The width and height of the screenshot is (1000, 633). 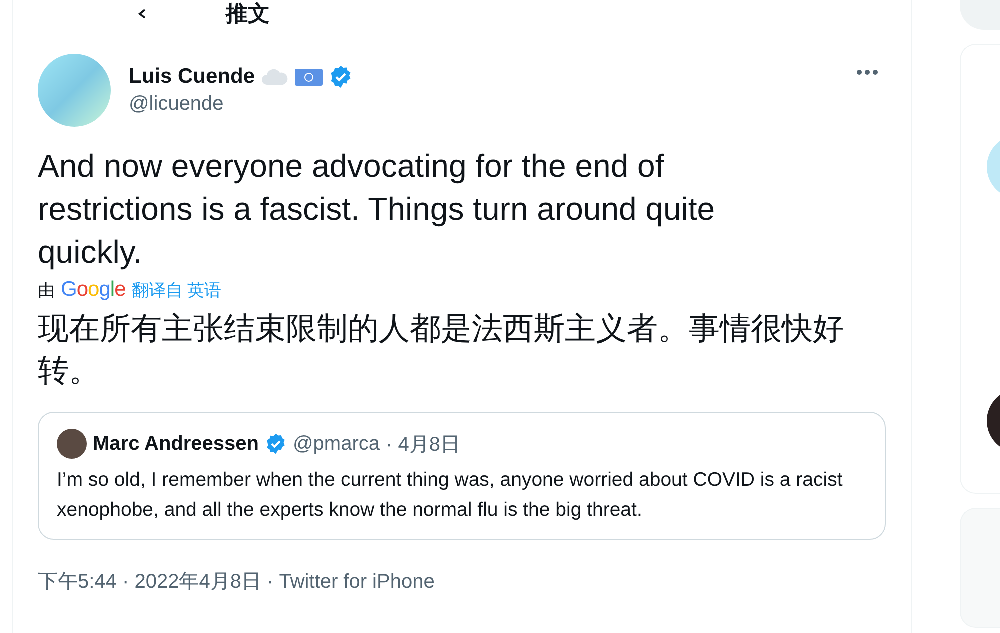 What do you see at coordinates (423, 445) in the screenshot?
I see `quoted-date: · 4月8日` at bounding box center [423, 445].